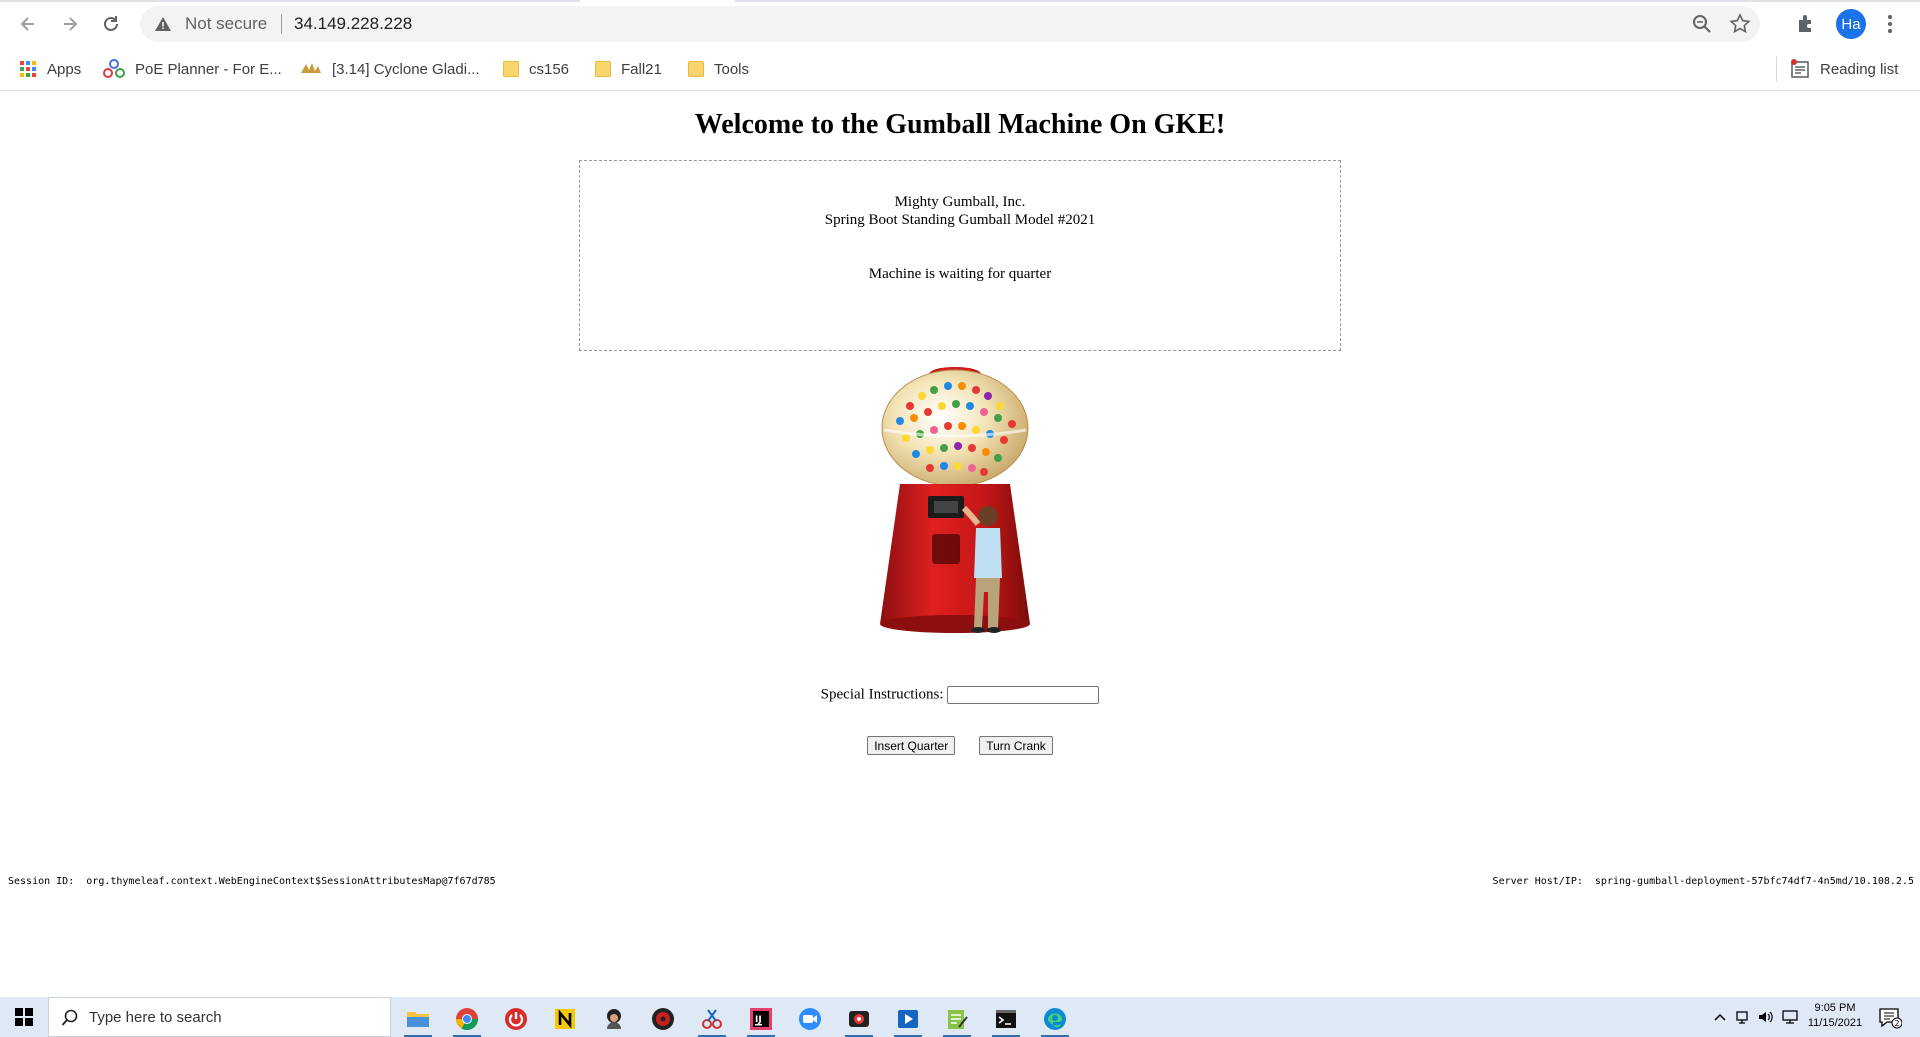 The image size is (1920, 1037). I want to click on bookmark-label: Tools, so click(732, 69).